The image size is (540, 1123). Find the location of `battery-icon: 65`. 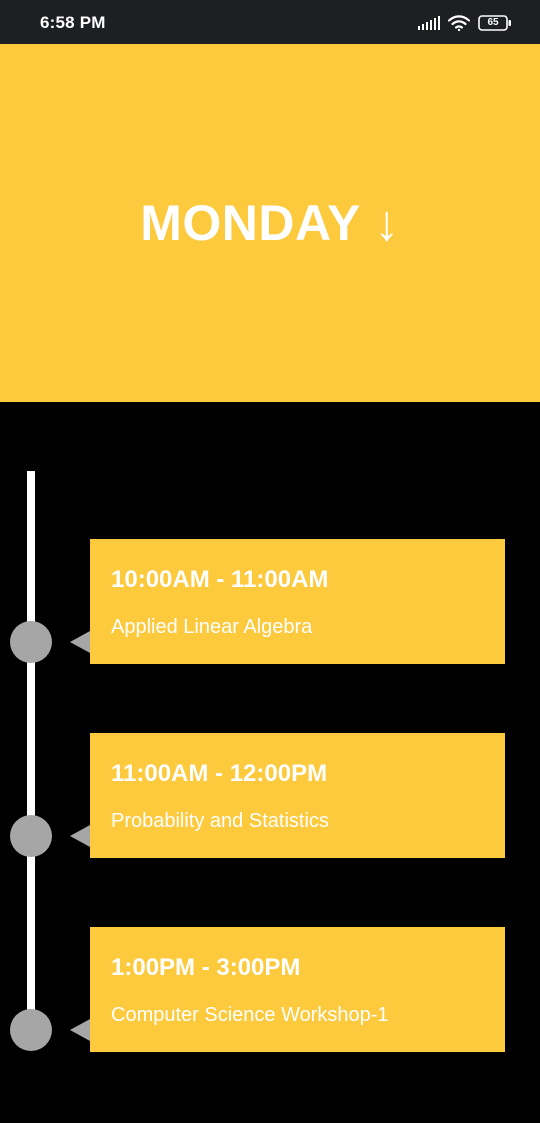

battery-icon: 65 is located at coordinates (495, 23).